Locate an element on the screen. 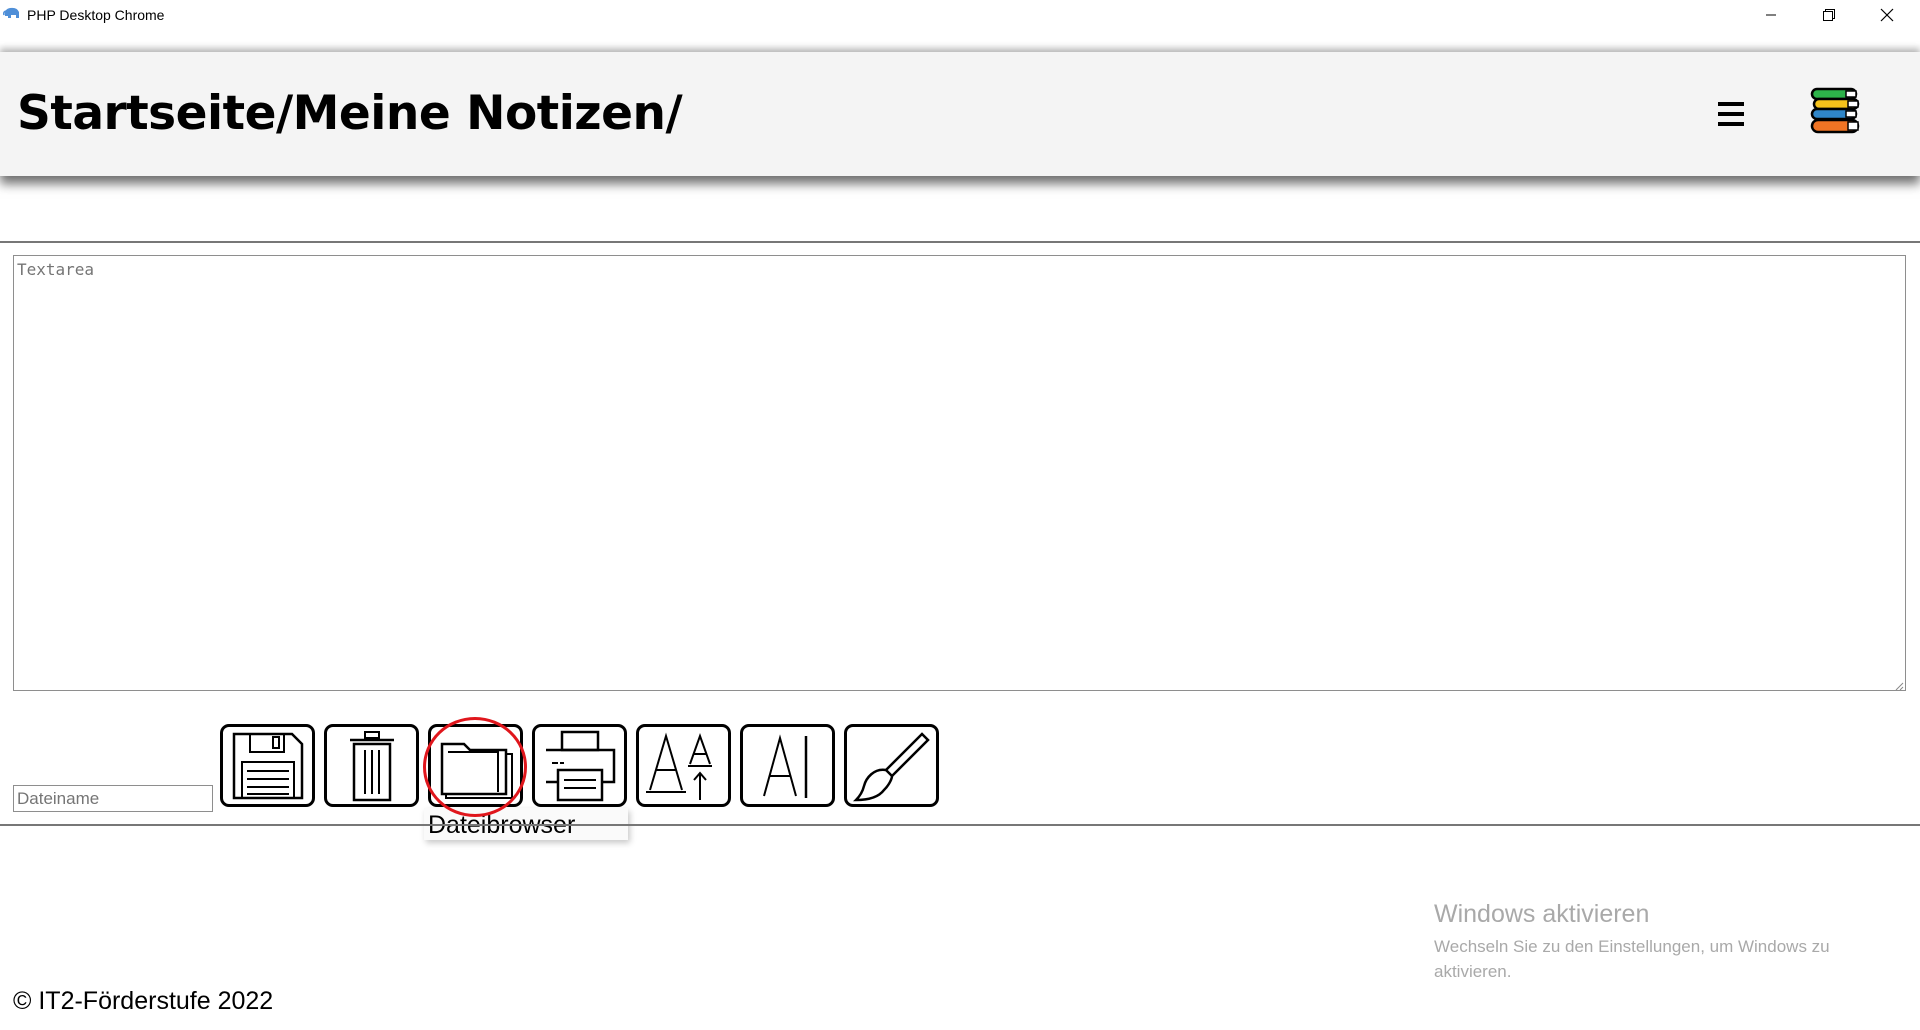  delete-button is located at coordinates (371, 765).